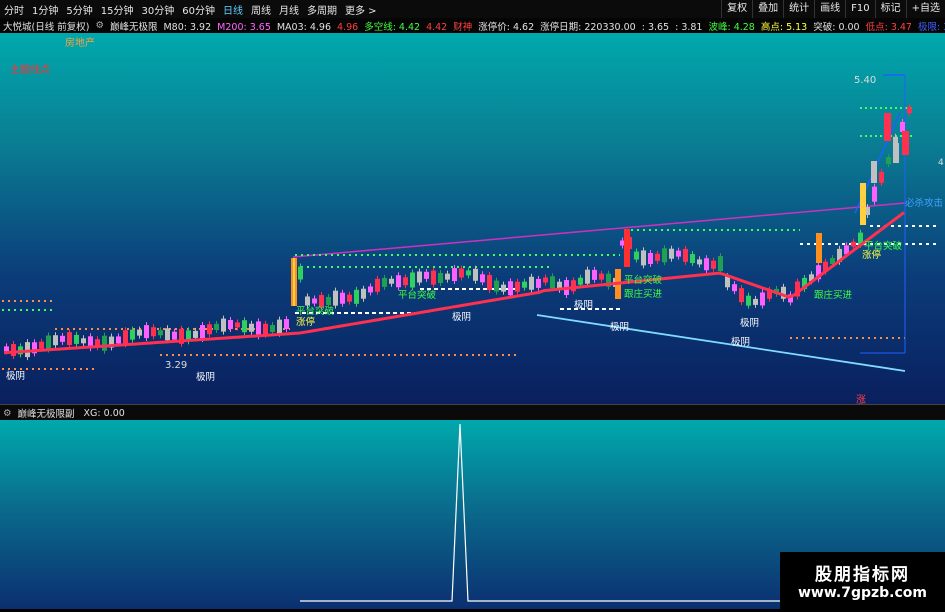 Image resolution: width=945 pixels, height=612 pixels. I want to click on indicator-value: 极限: 3.40, so click(931, 27).